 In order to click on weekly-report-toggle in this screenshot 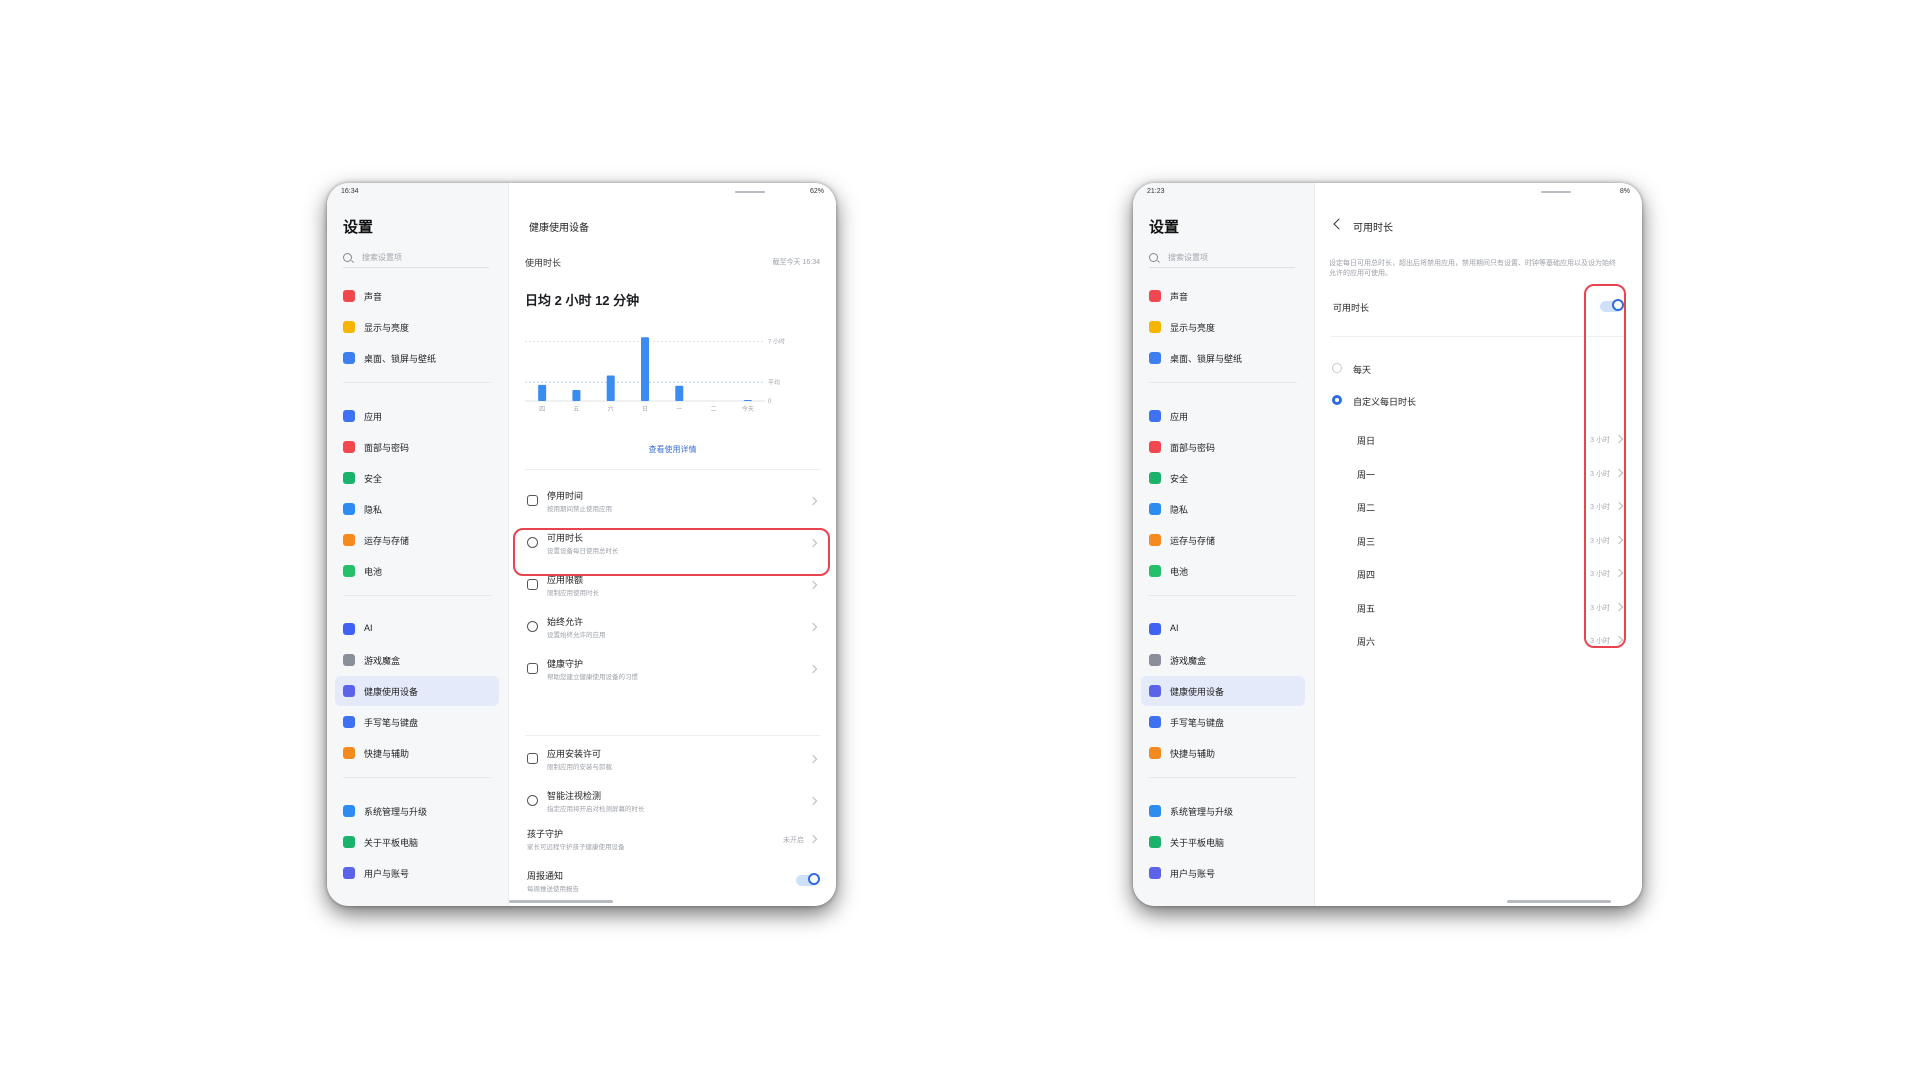, I will do `click(808, 879)`.